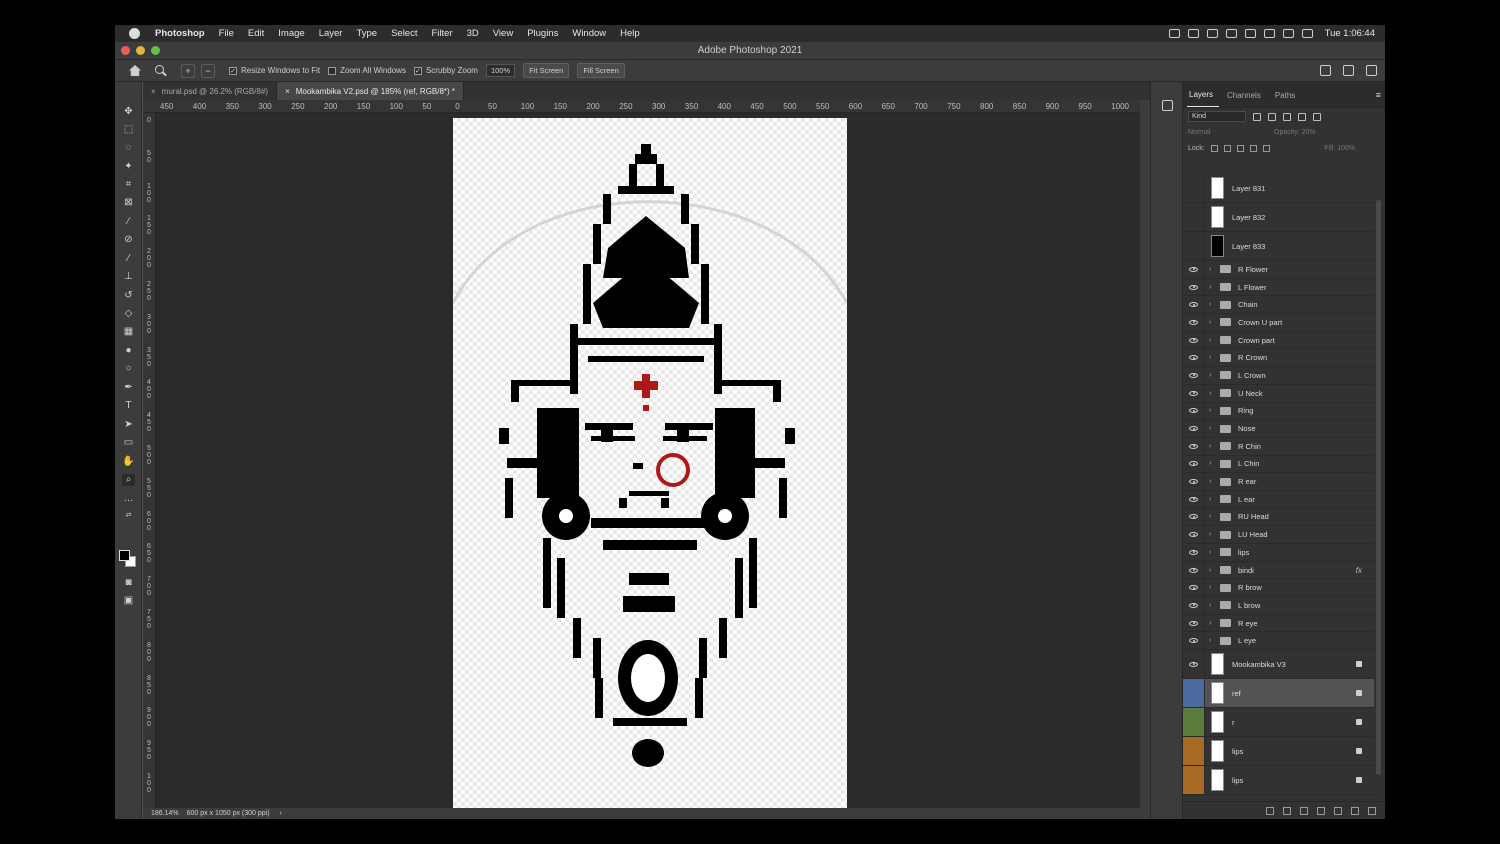  What do you see at coordinates (1270, 810) in the screenshot?
I see `link-layers-icon` at bounding box center [1270, 810].